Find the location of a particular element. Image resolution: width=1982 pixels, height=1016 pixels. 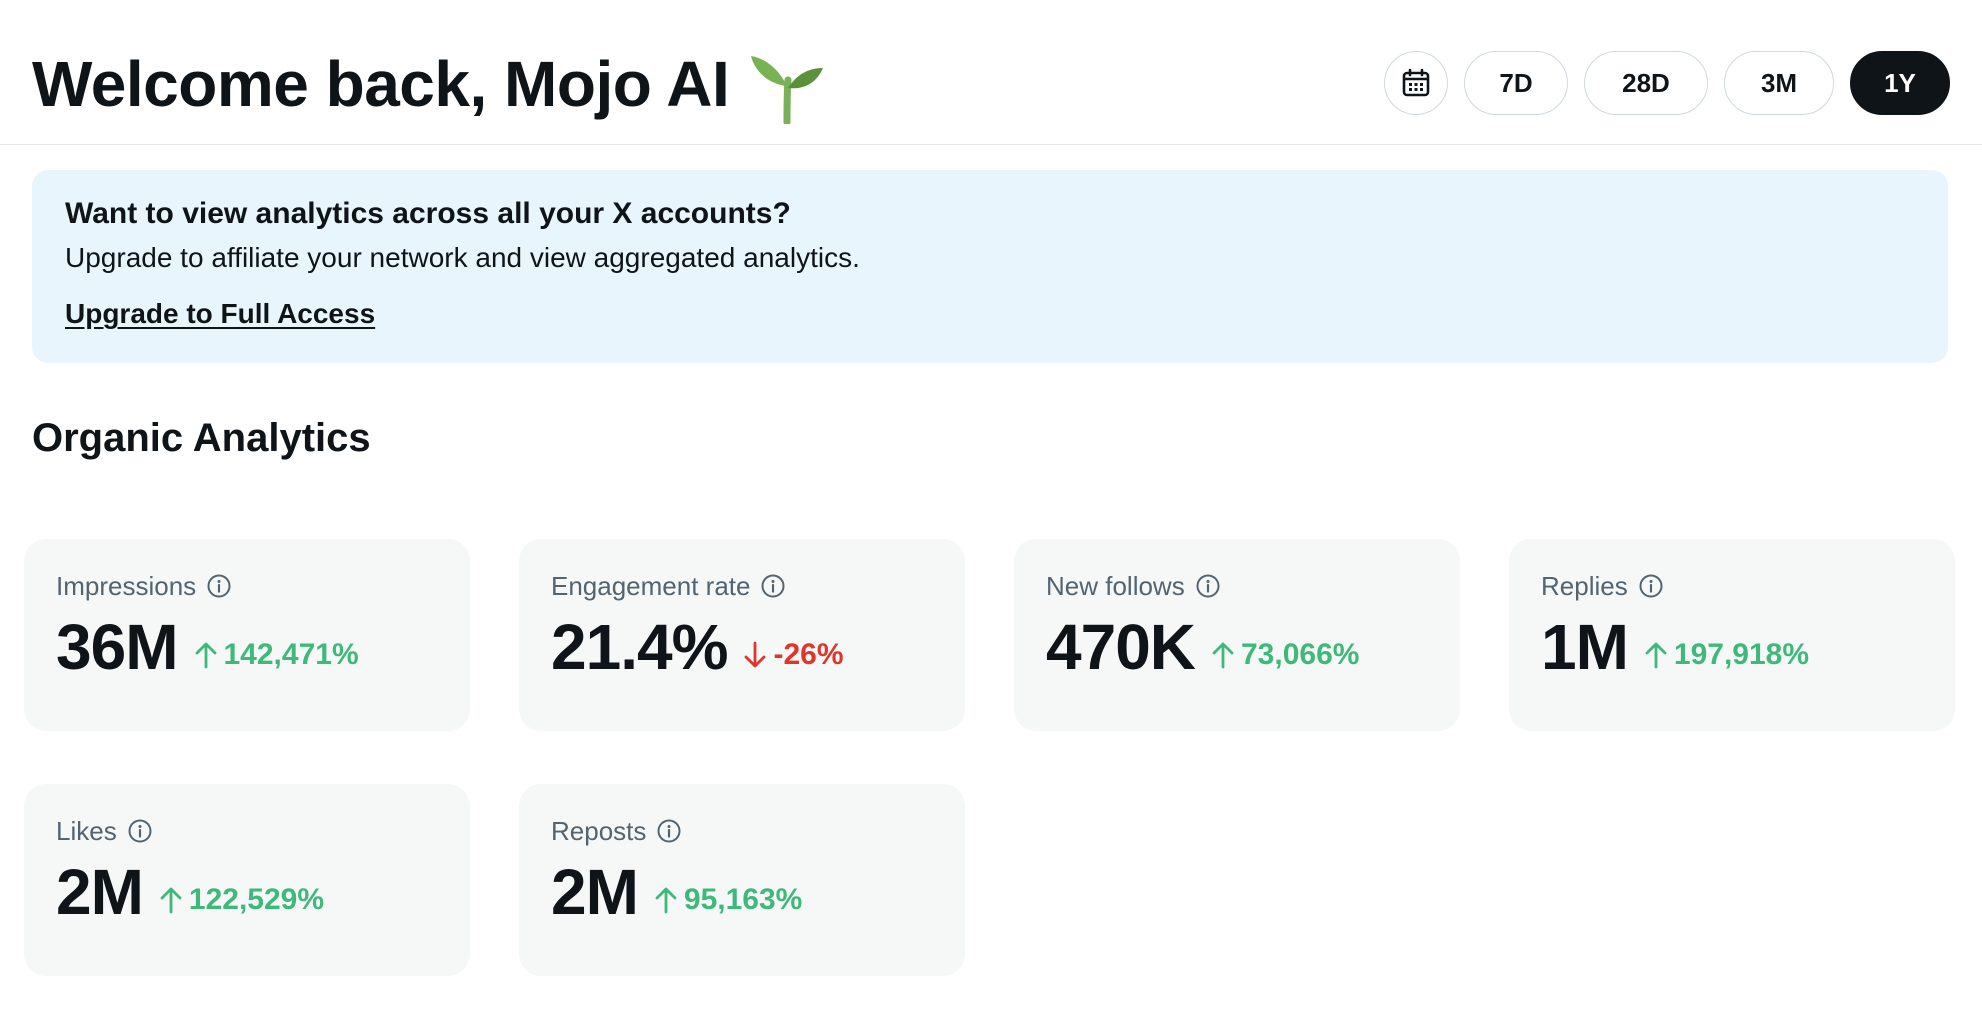

calendar-button is located at coordinates (1416, 83).